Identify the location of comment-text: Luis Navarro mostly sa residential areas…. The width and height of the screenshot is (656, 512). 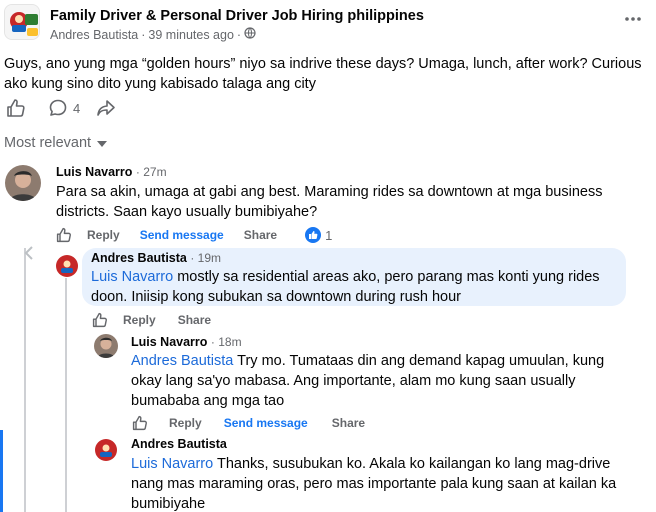
(353, 287).